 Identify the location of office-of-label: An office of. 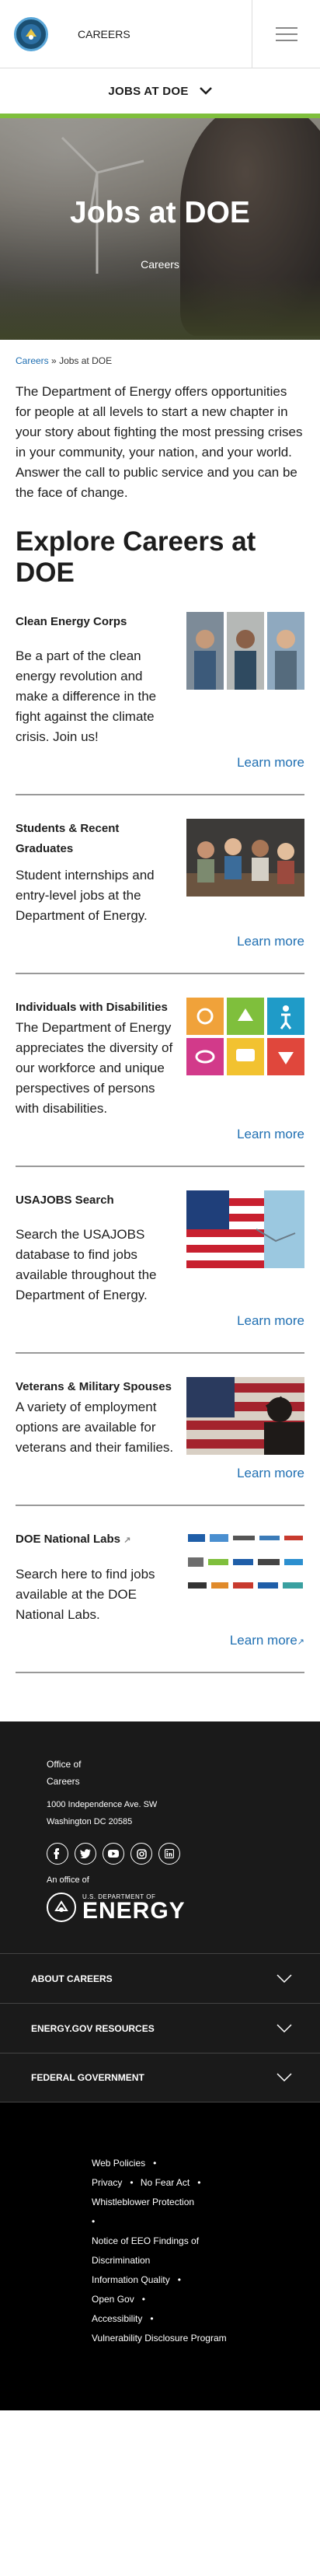
(68, 1880).